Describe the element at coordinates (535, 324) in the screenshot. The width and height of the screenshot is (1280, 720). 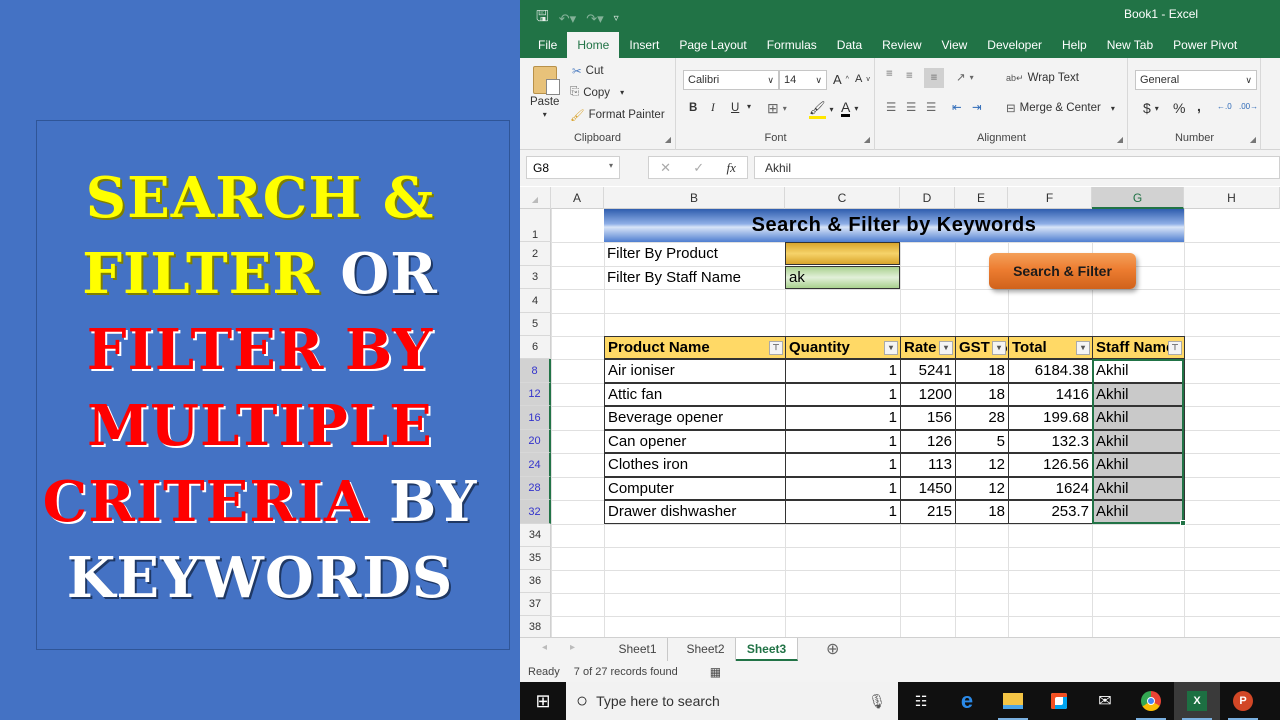
I see `row-header-5: 5` at that location.